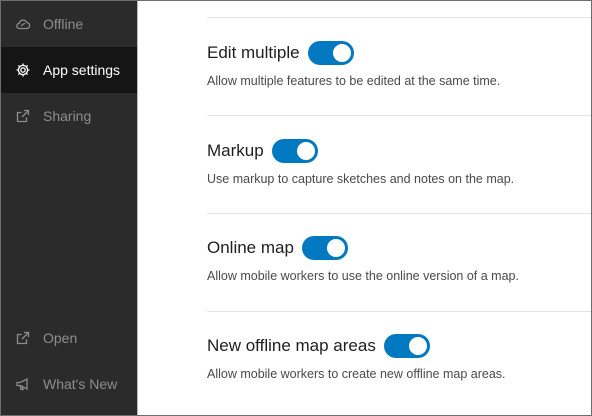 This screenshot has height=416, width=592. What do you see at coordinates (406, 346) in the screenshot?
I see `new-offline-map-areas-toggle` at bounding box center [406, 346].